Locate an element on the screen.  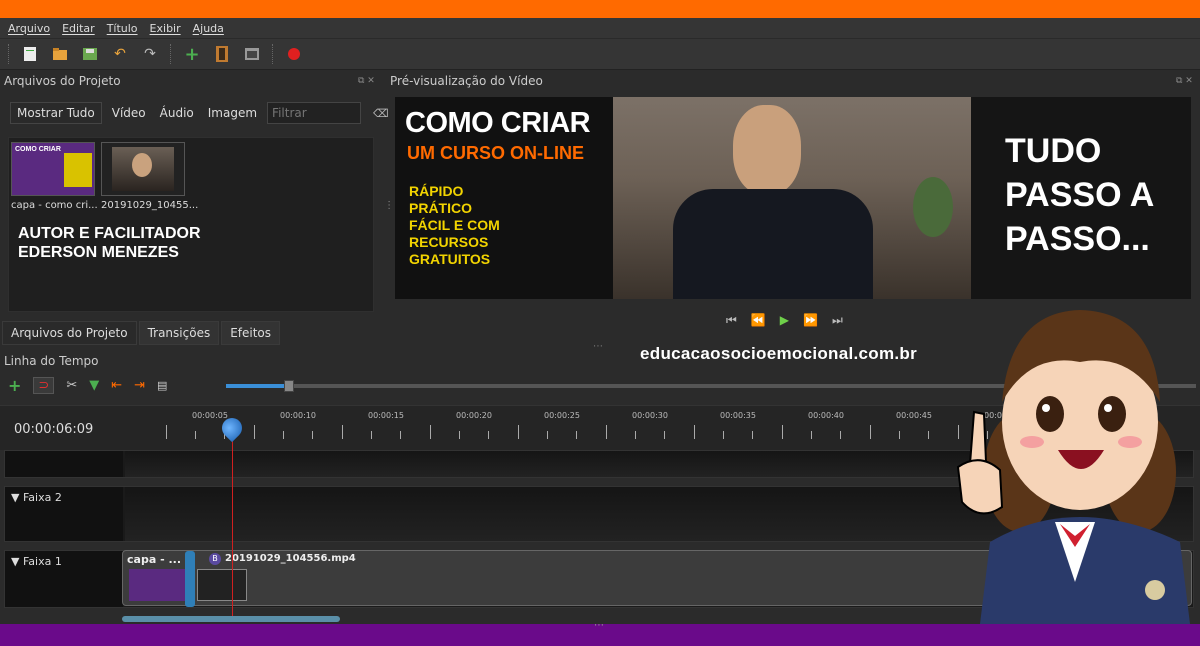
menu-ajuda: Ajuda is located at coordinates (208, 28).